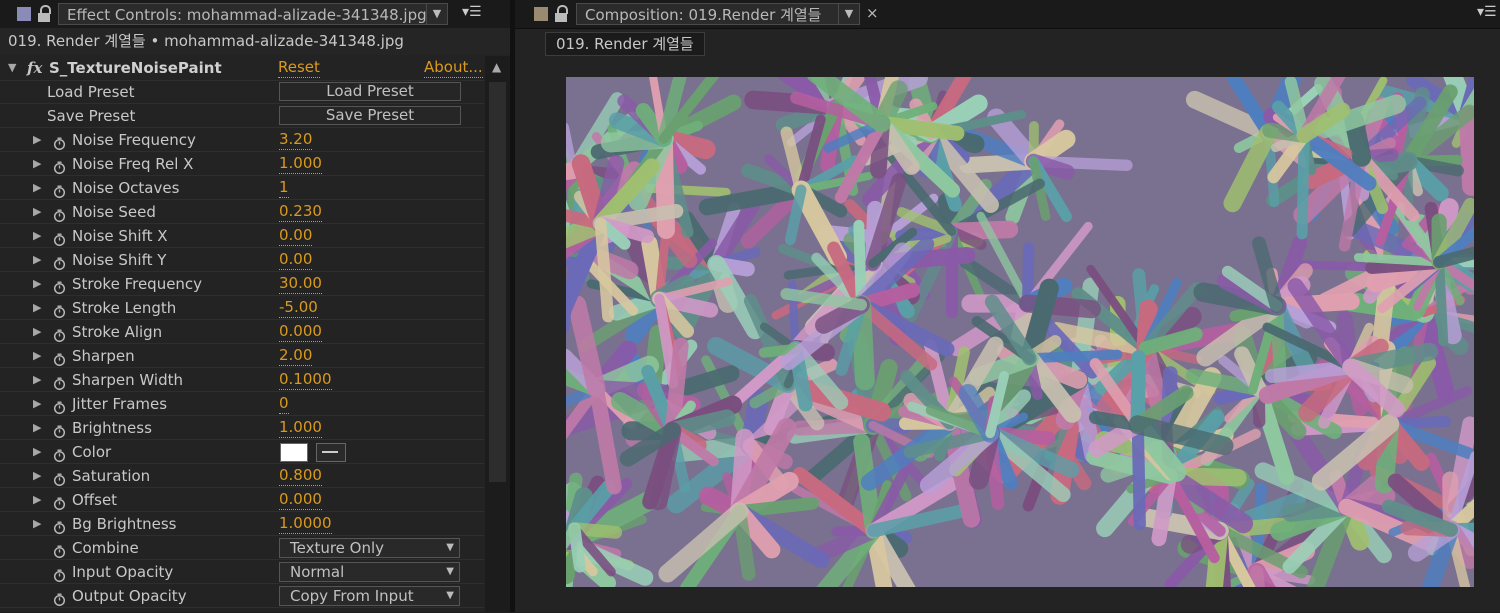 The image size is (1500, 613). What do you see at coordinates (242, 524) in the screenshot?
I see `param-row: ▶Bg Brightness1.0000` at bounding box center [242, 524].